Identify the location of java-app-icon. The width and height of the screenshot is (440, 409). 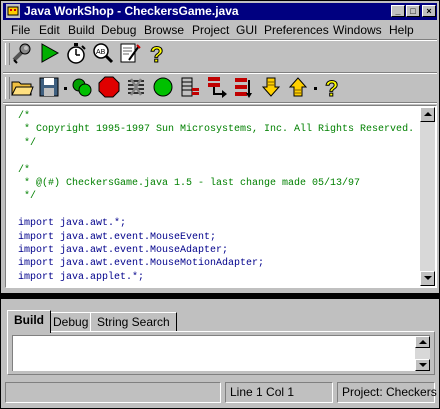
(13, 11).